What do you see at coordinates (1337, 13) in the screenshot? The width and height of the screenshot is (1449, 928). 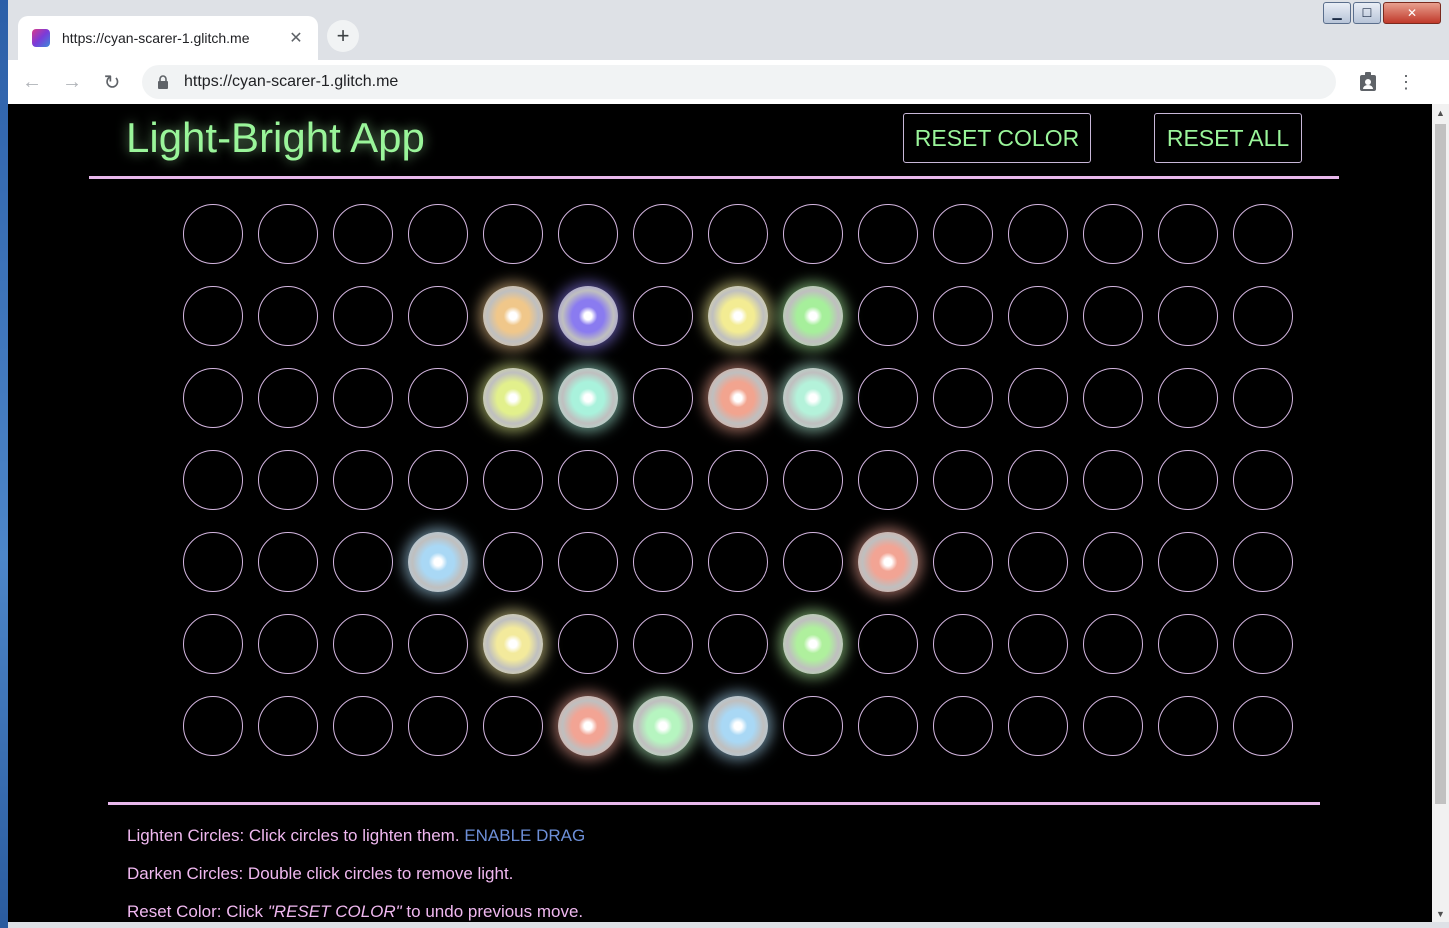 I see `minimize-button: ▁` at bounding box center [1337, 13].